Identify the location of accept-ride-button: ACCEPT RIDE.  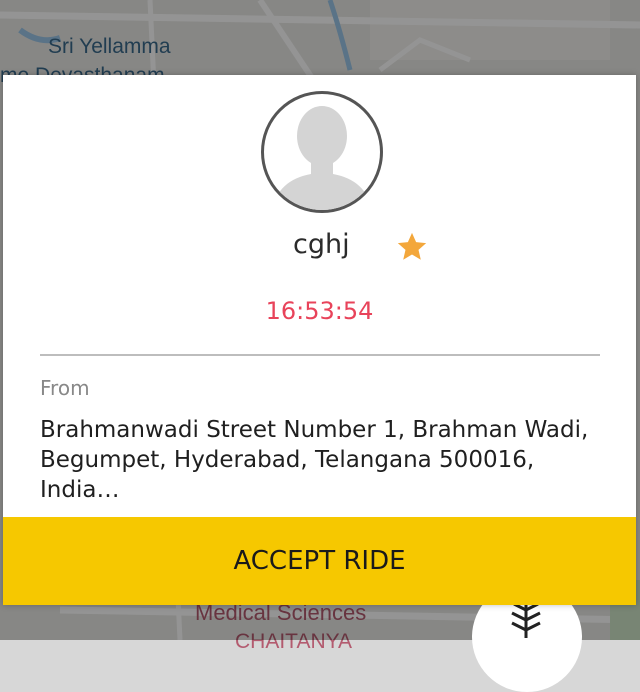
(319, 561).